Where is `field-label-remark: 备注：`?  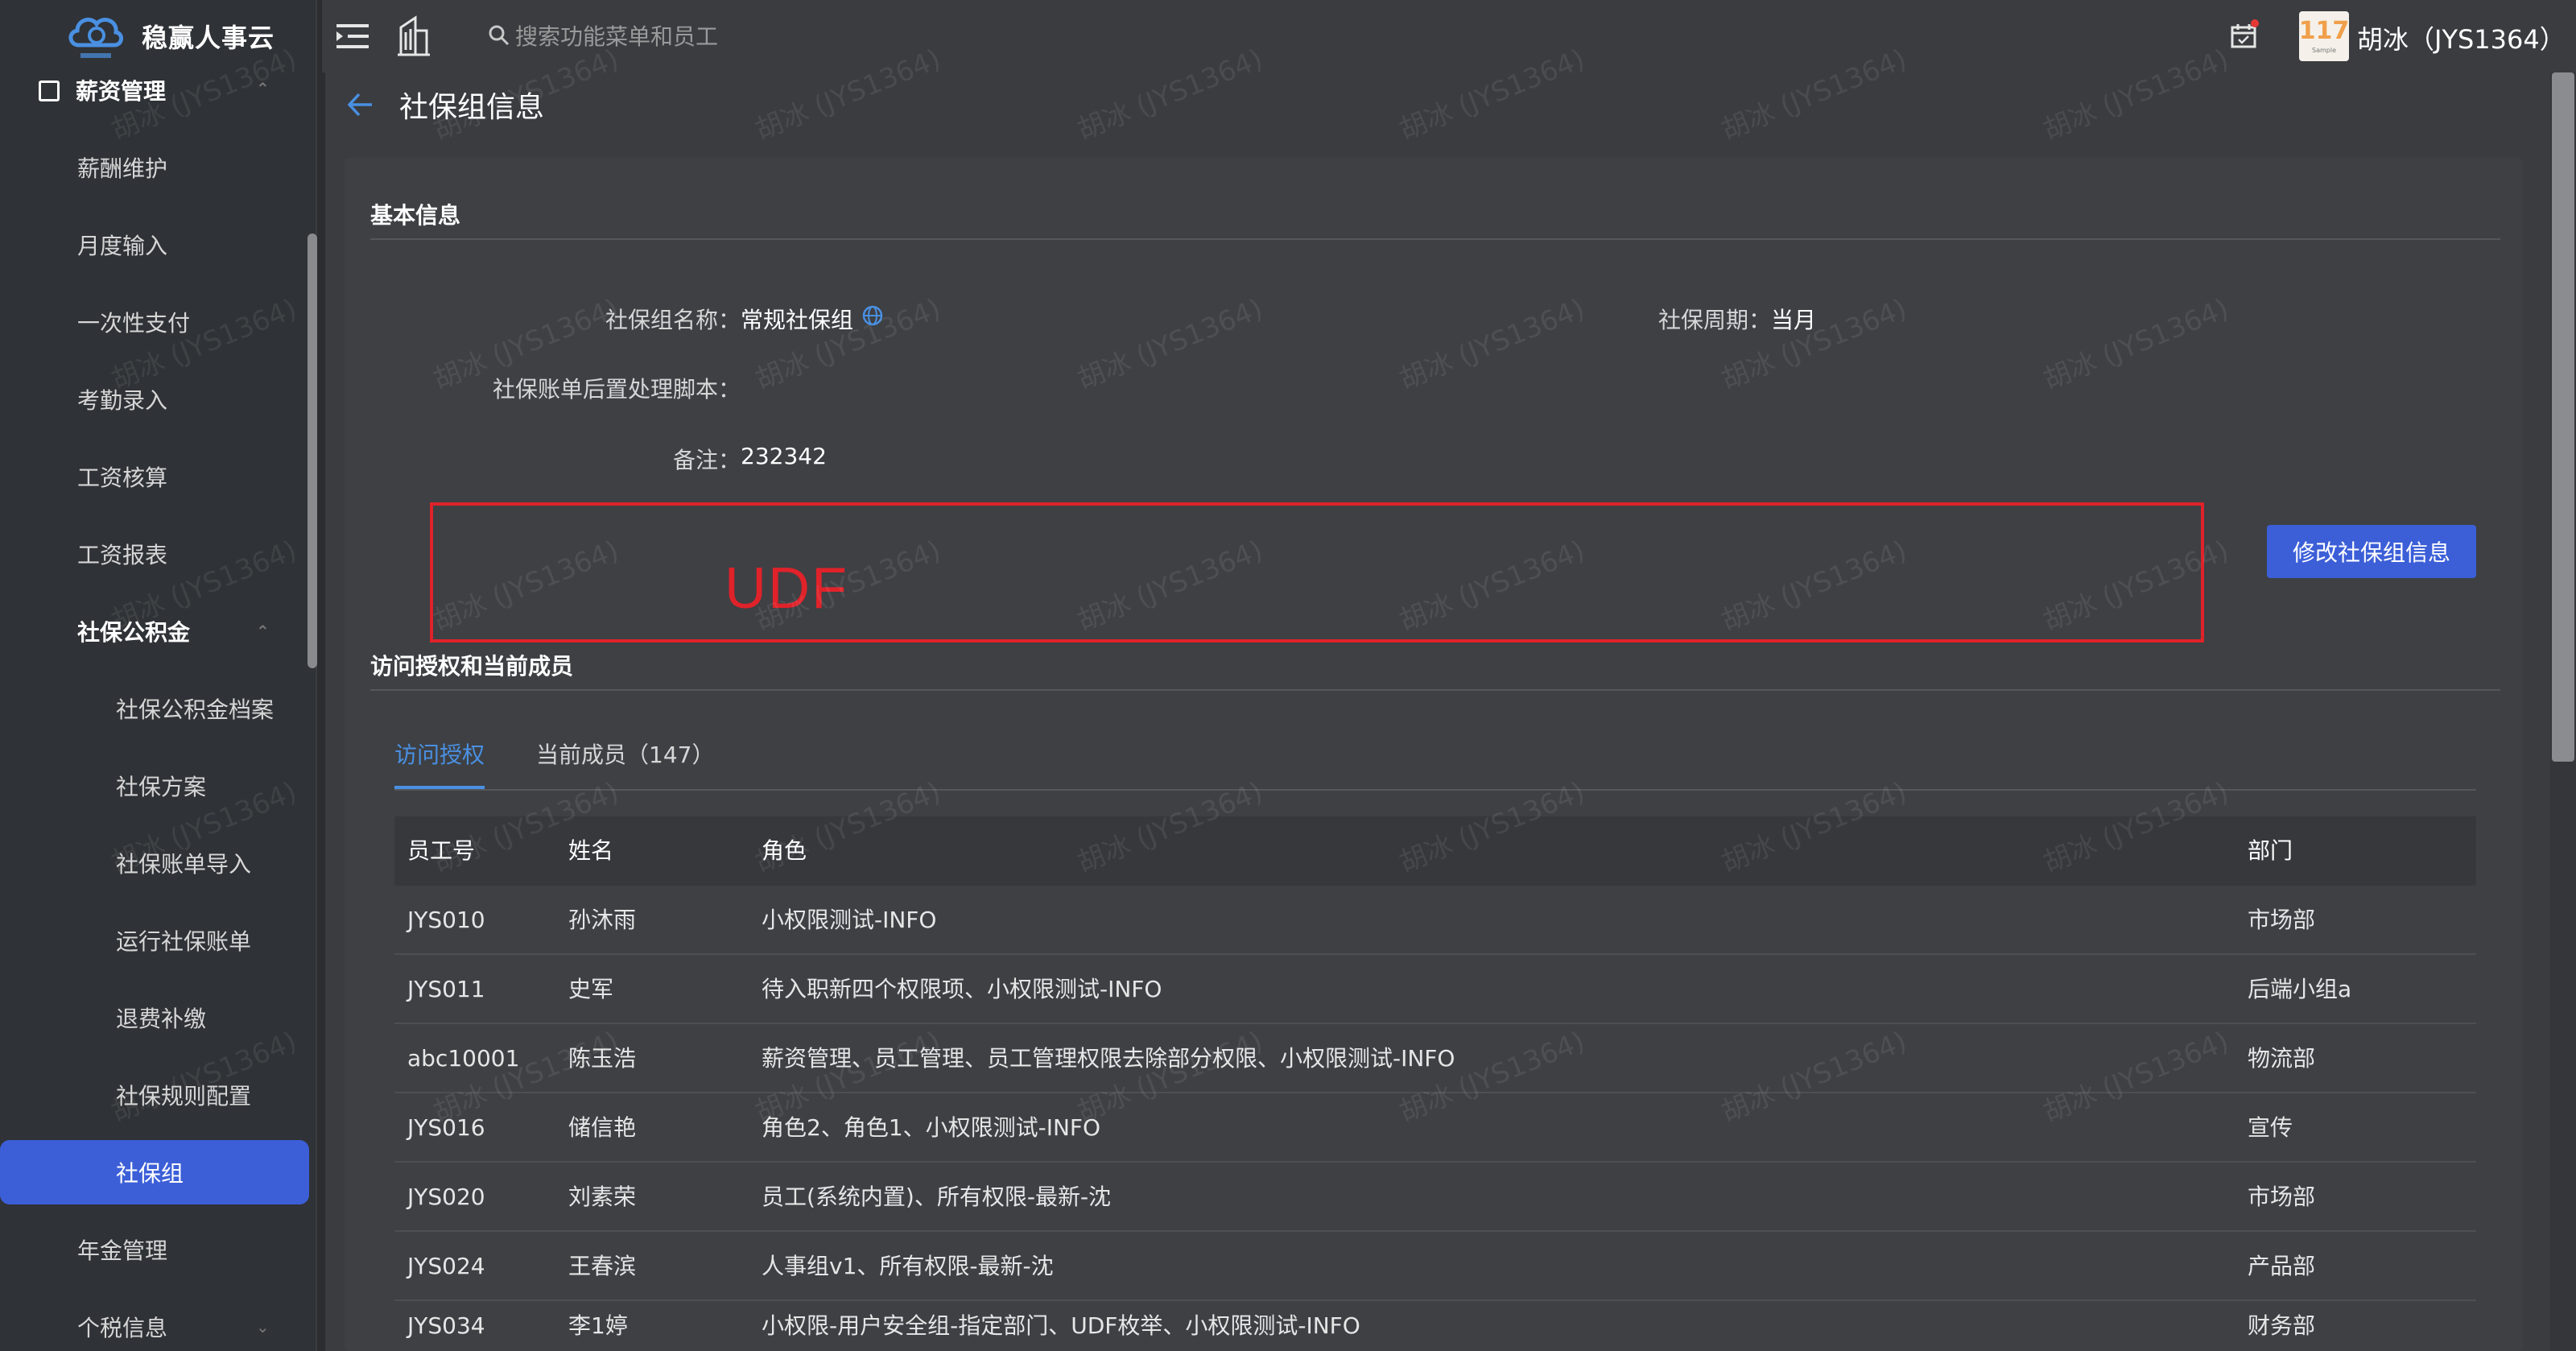 field-label-remark: 备注： is located at coordinates (706, 460).